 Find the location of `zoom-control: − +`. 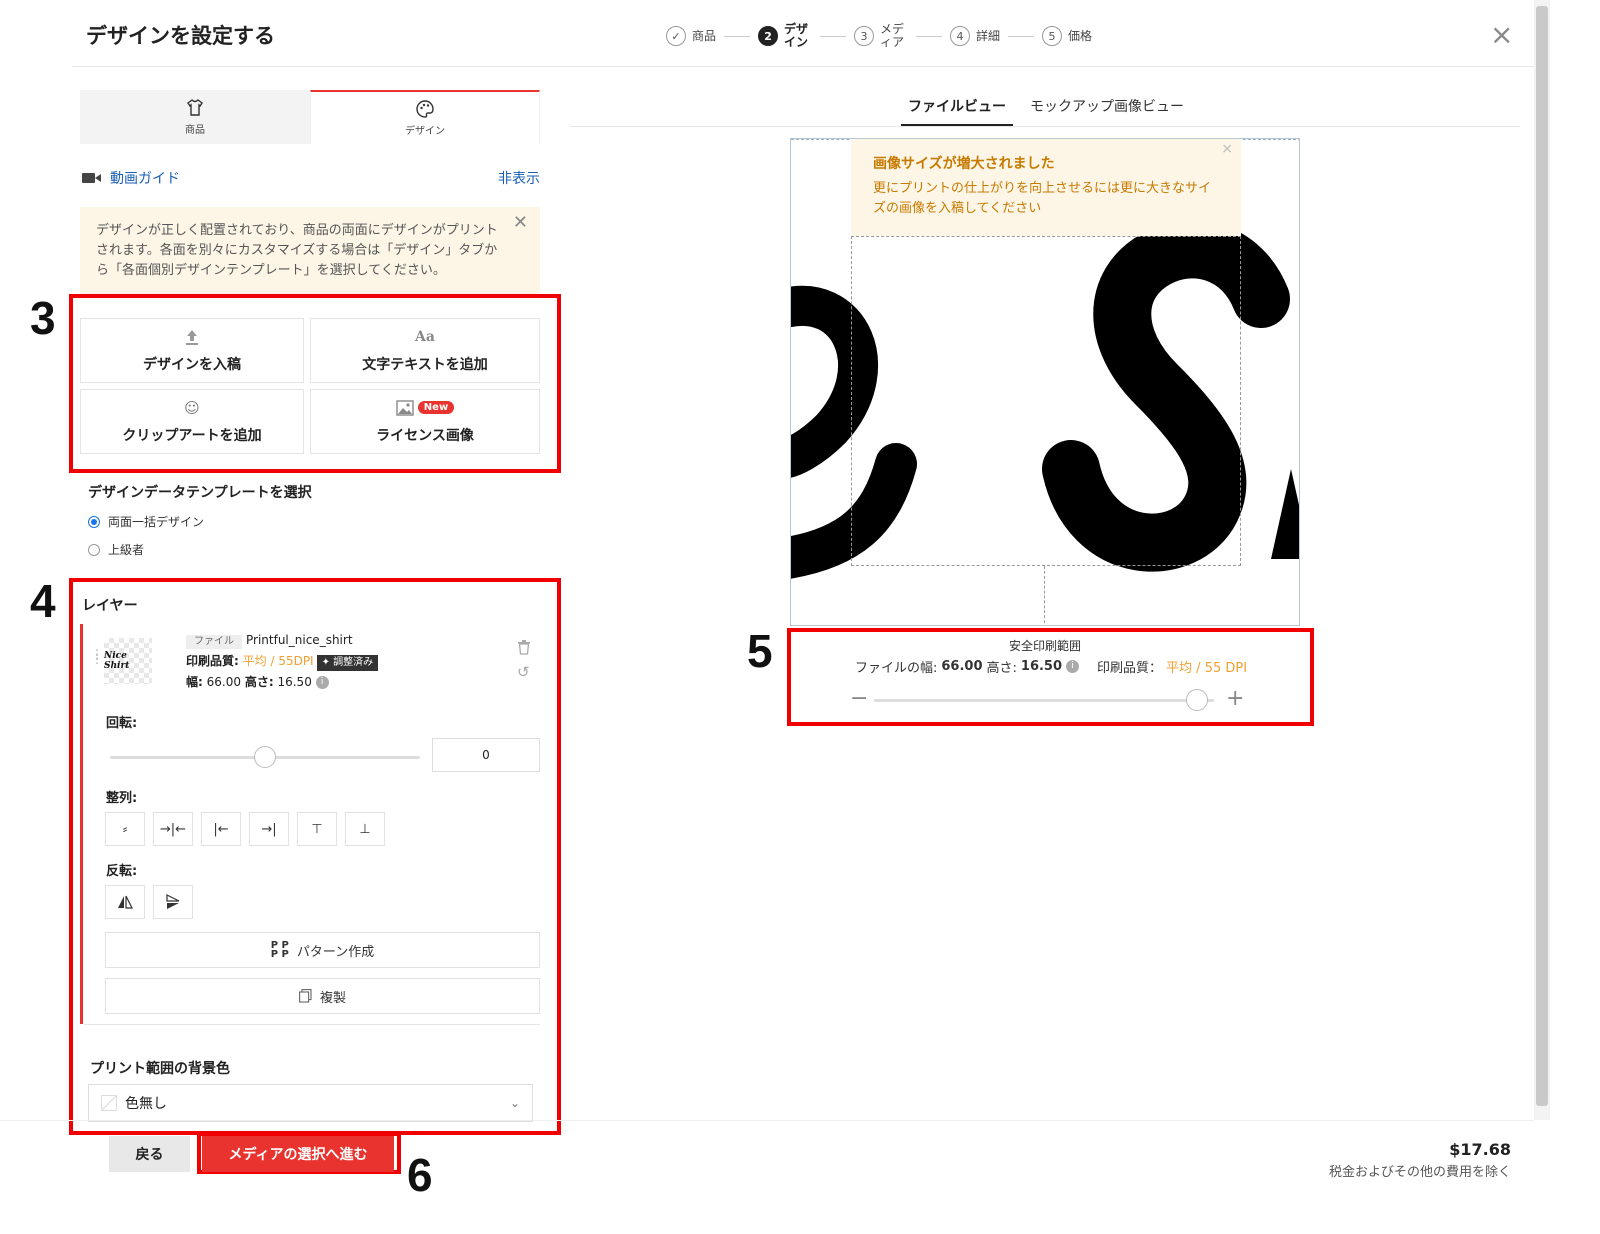

zoom-control: − + is located at coordinates (1050, 700).